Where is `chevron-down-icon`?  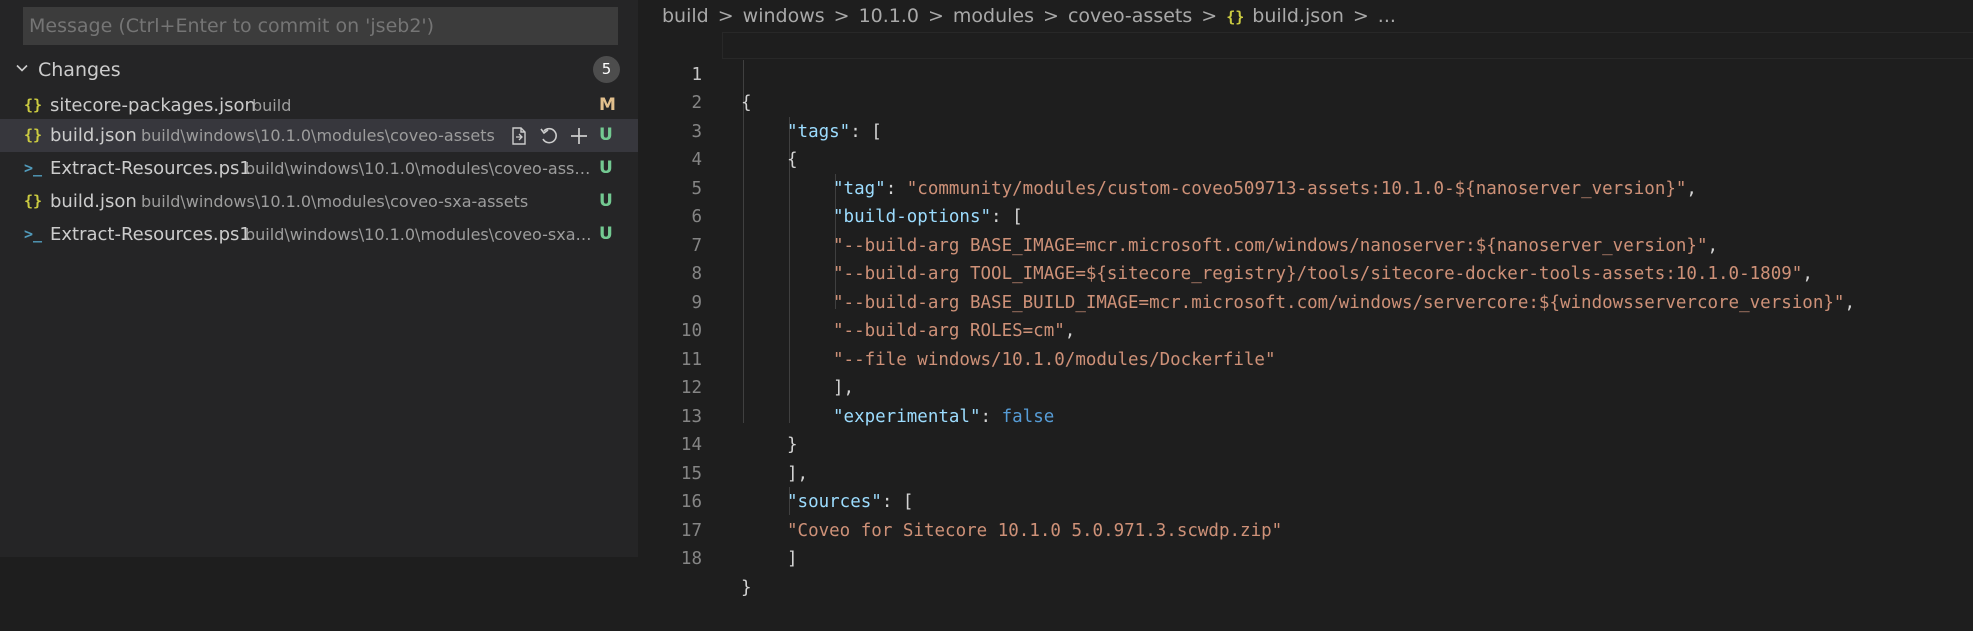
chevron-down-icon is located at coordinates (22, 68).